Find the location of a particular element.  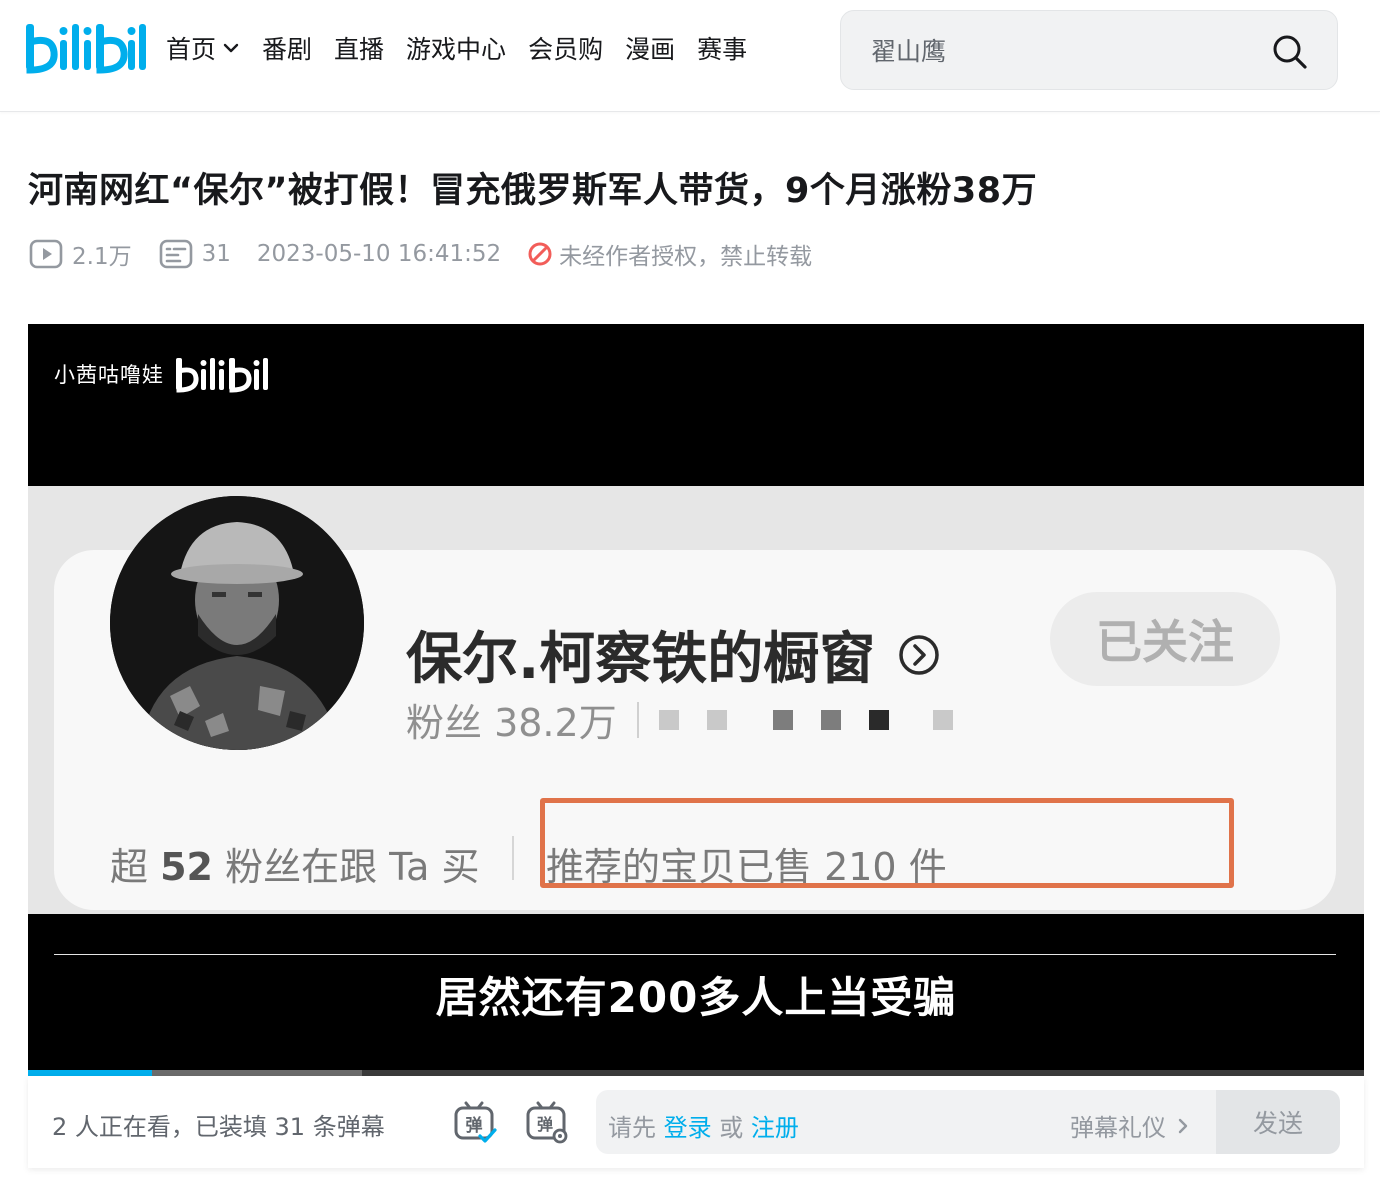

nav-item-esports: 赛事 is located at coordinates (722, 48).